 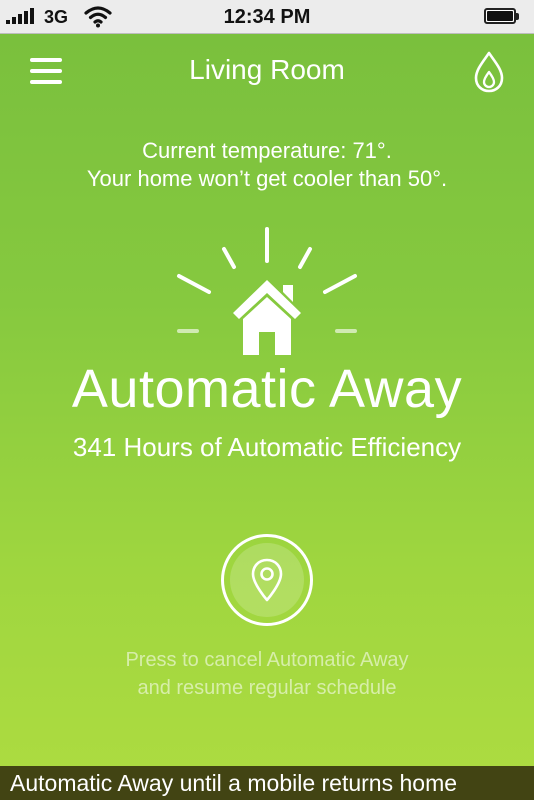 I want to click on page-title: Living Room, so click(x=267, y=69).